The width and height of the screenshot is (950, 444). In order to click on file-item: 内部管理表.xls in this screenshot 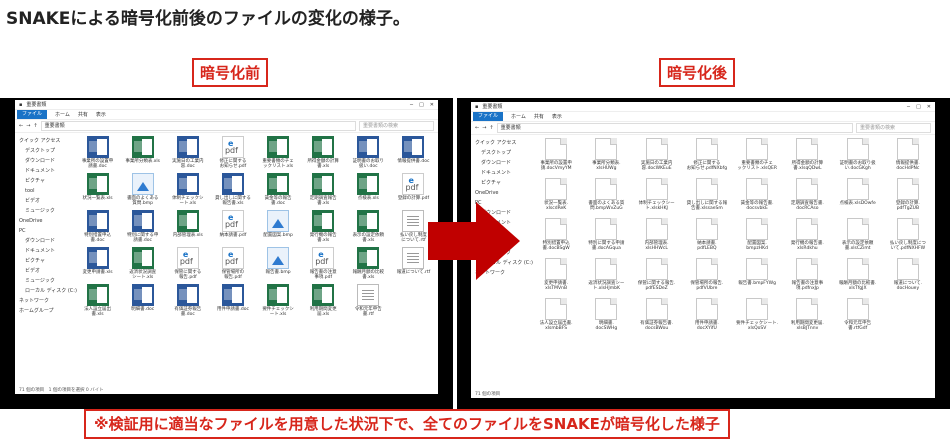, I will do `click(187, 228)`.